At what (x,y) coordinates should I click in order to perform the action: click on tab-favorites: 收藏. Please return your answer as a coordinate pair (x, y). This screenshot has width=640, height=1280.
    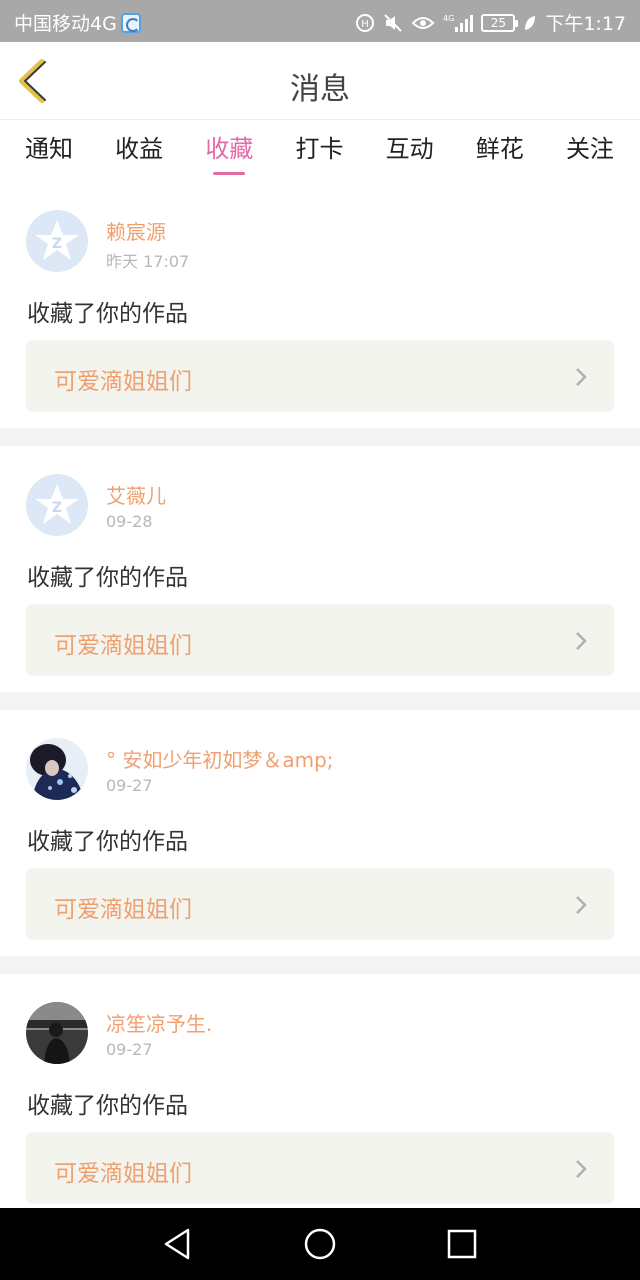
    Looking at the image, I should click on (229, 151).